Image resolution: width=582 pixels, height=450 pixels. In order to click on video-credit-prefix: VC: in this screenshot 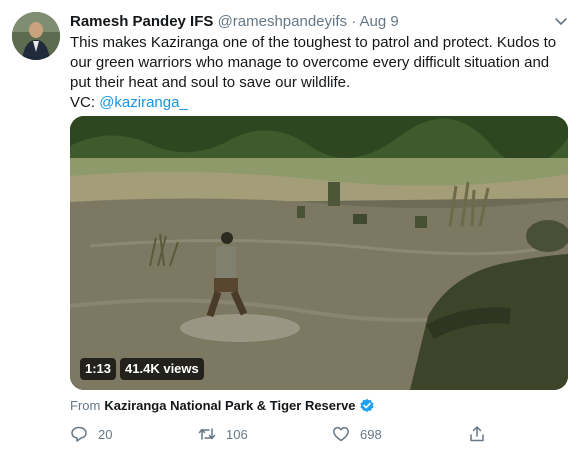, I will do `click(85, 102)`.